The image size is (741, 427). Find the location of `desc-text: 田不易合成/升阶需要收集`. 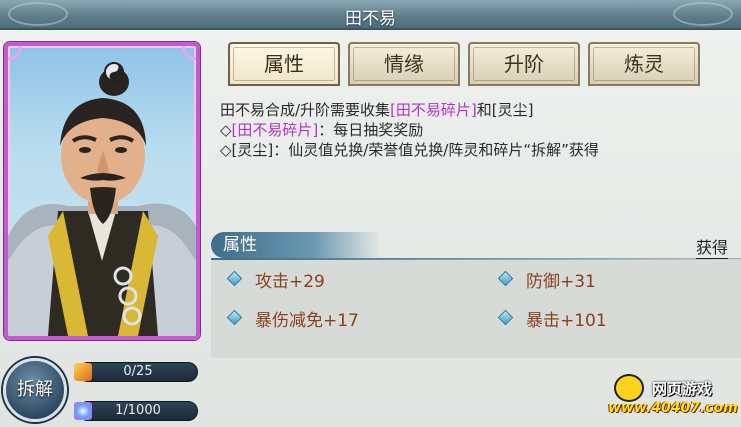

desc-text: 田不易合成/升阶需要收集 is located at coordinates (305, 110).